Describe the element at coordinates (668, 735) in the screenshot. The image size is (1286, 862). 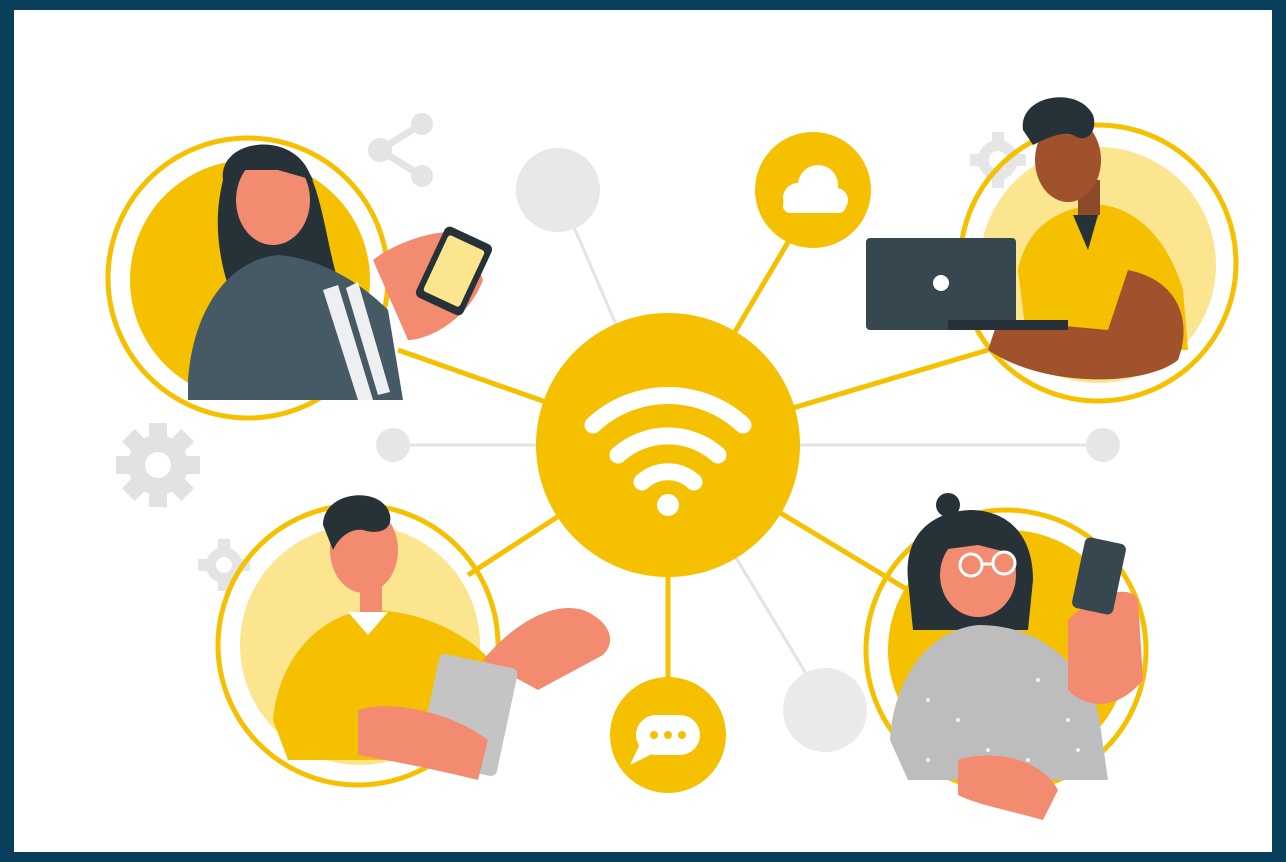
I see `chat-node` at that location.